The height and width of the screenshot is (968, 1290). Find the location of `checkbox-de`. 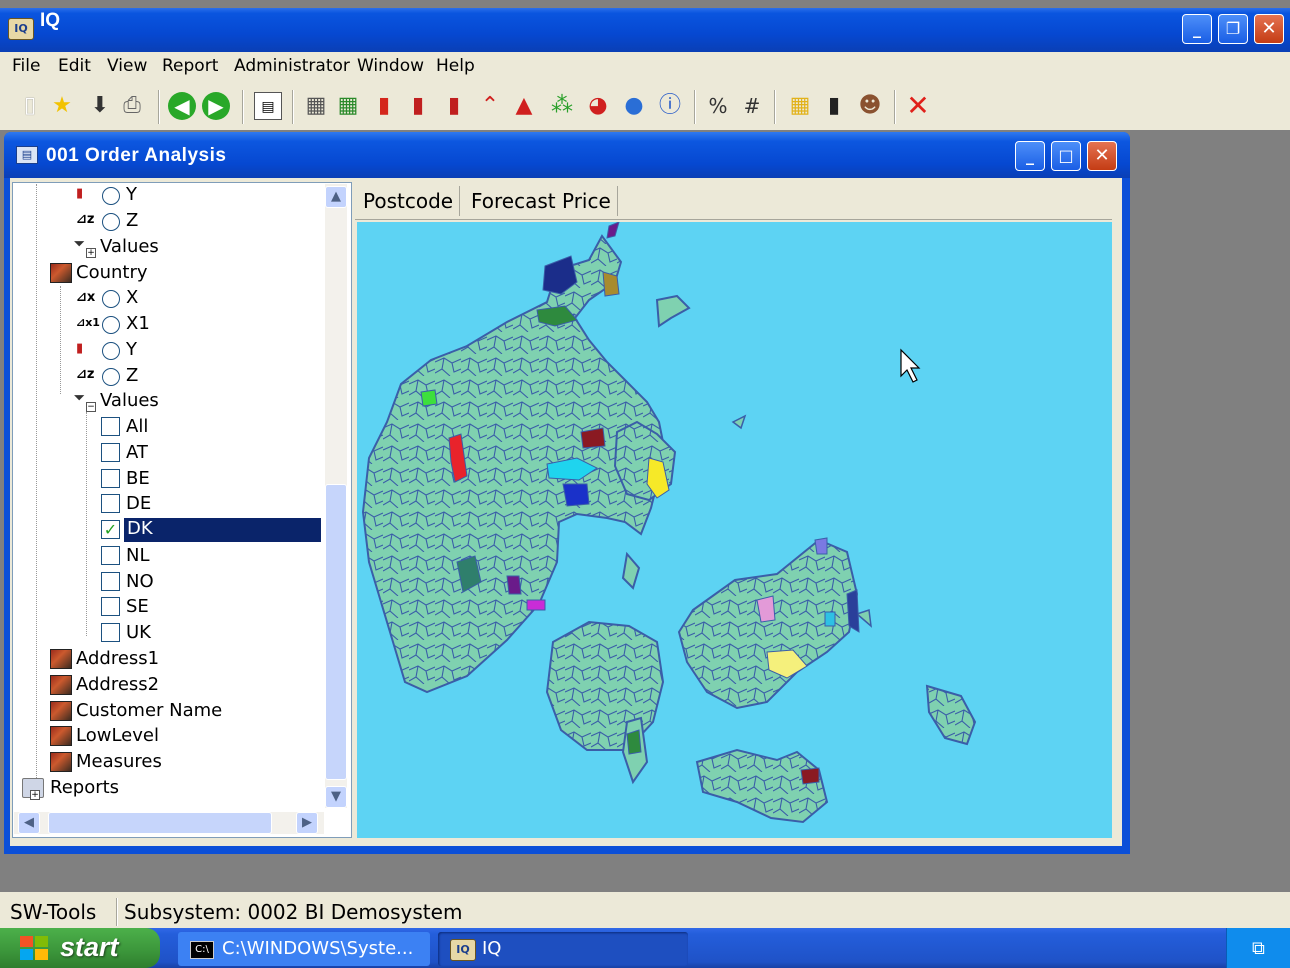

checkbox-de is located at coordinates (110, 503).